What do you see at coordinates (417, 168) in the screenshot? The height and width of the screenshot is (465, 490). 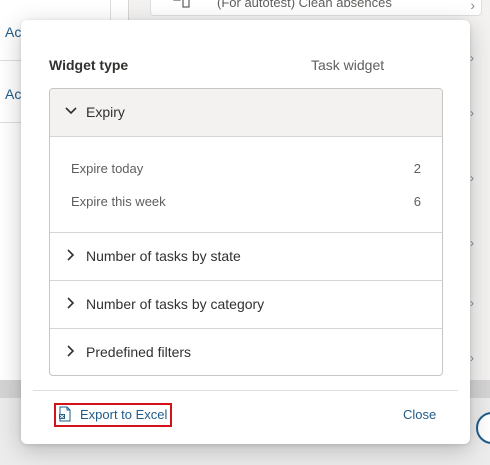 I see `expiry-item-count: 2` at bounding box center [417, 168].